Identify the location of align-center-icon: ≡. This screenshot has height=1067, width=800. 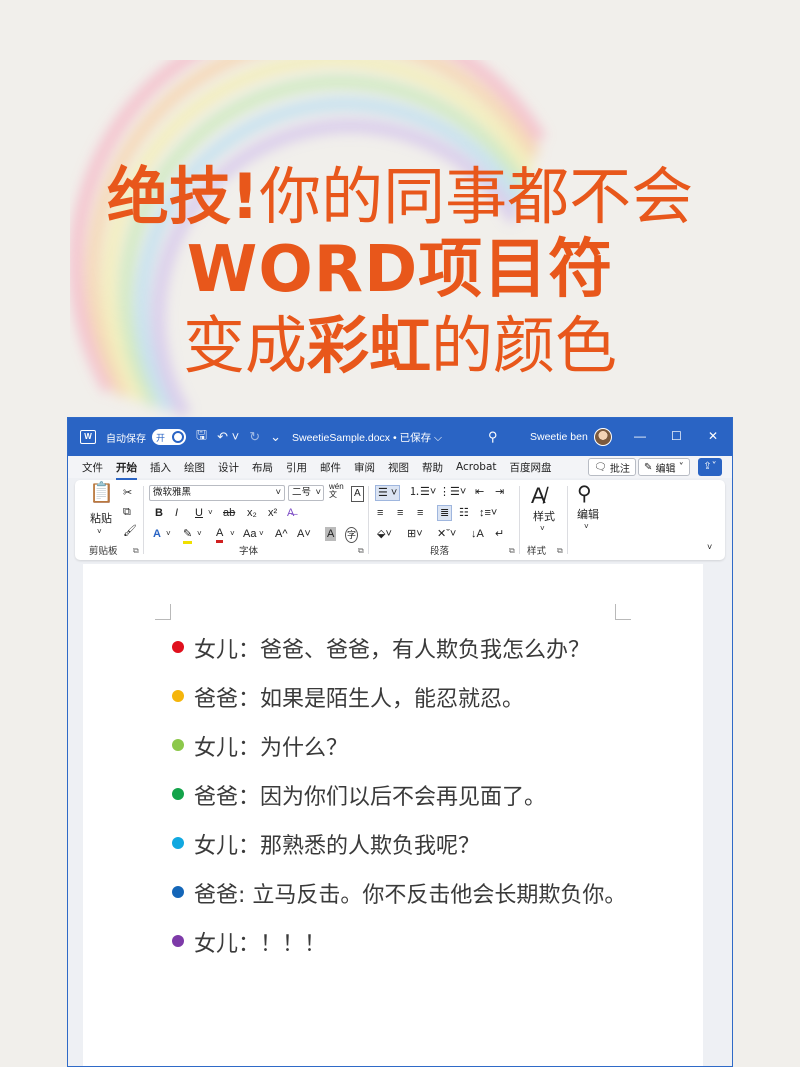
(400, 513).